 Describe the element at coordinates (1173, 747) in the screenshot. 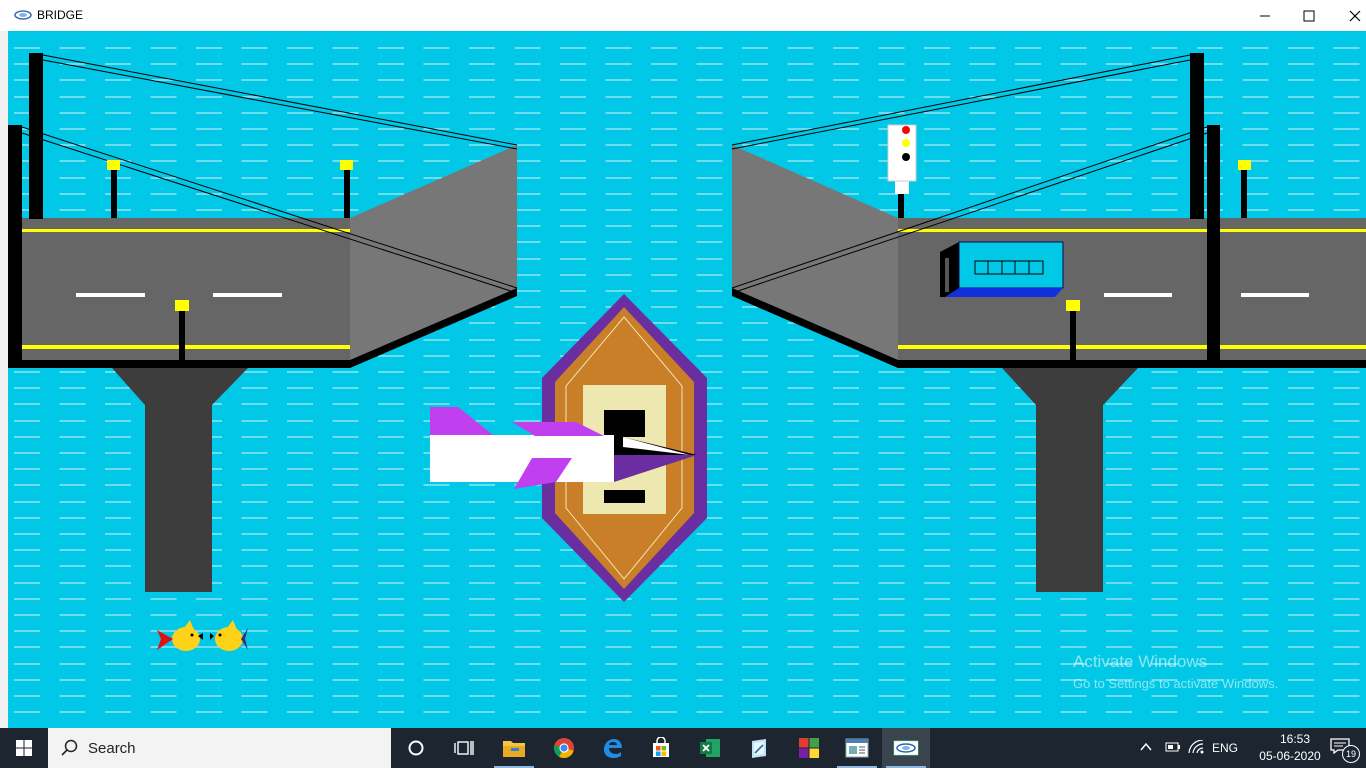

I see `battery-icon` at that location.